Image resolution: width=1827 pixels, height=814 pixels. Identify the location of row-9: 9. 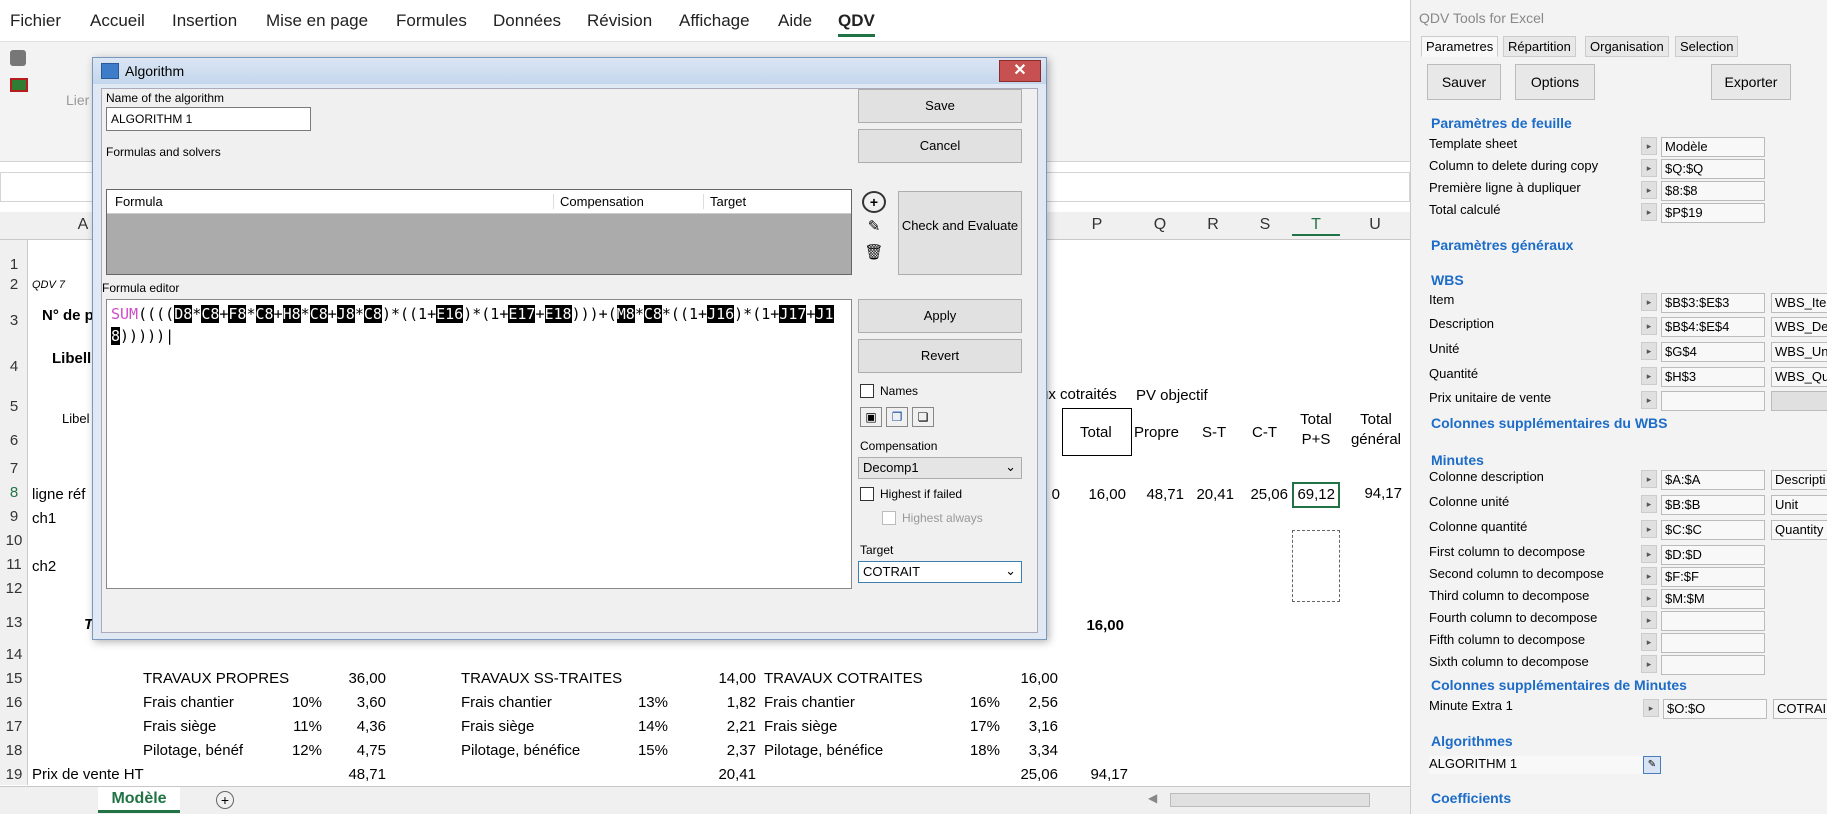
(14, 516).